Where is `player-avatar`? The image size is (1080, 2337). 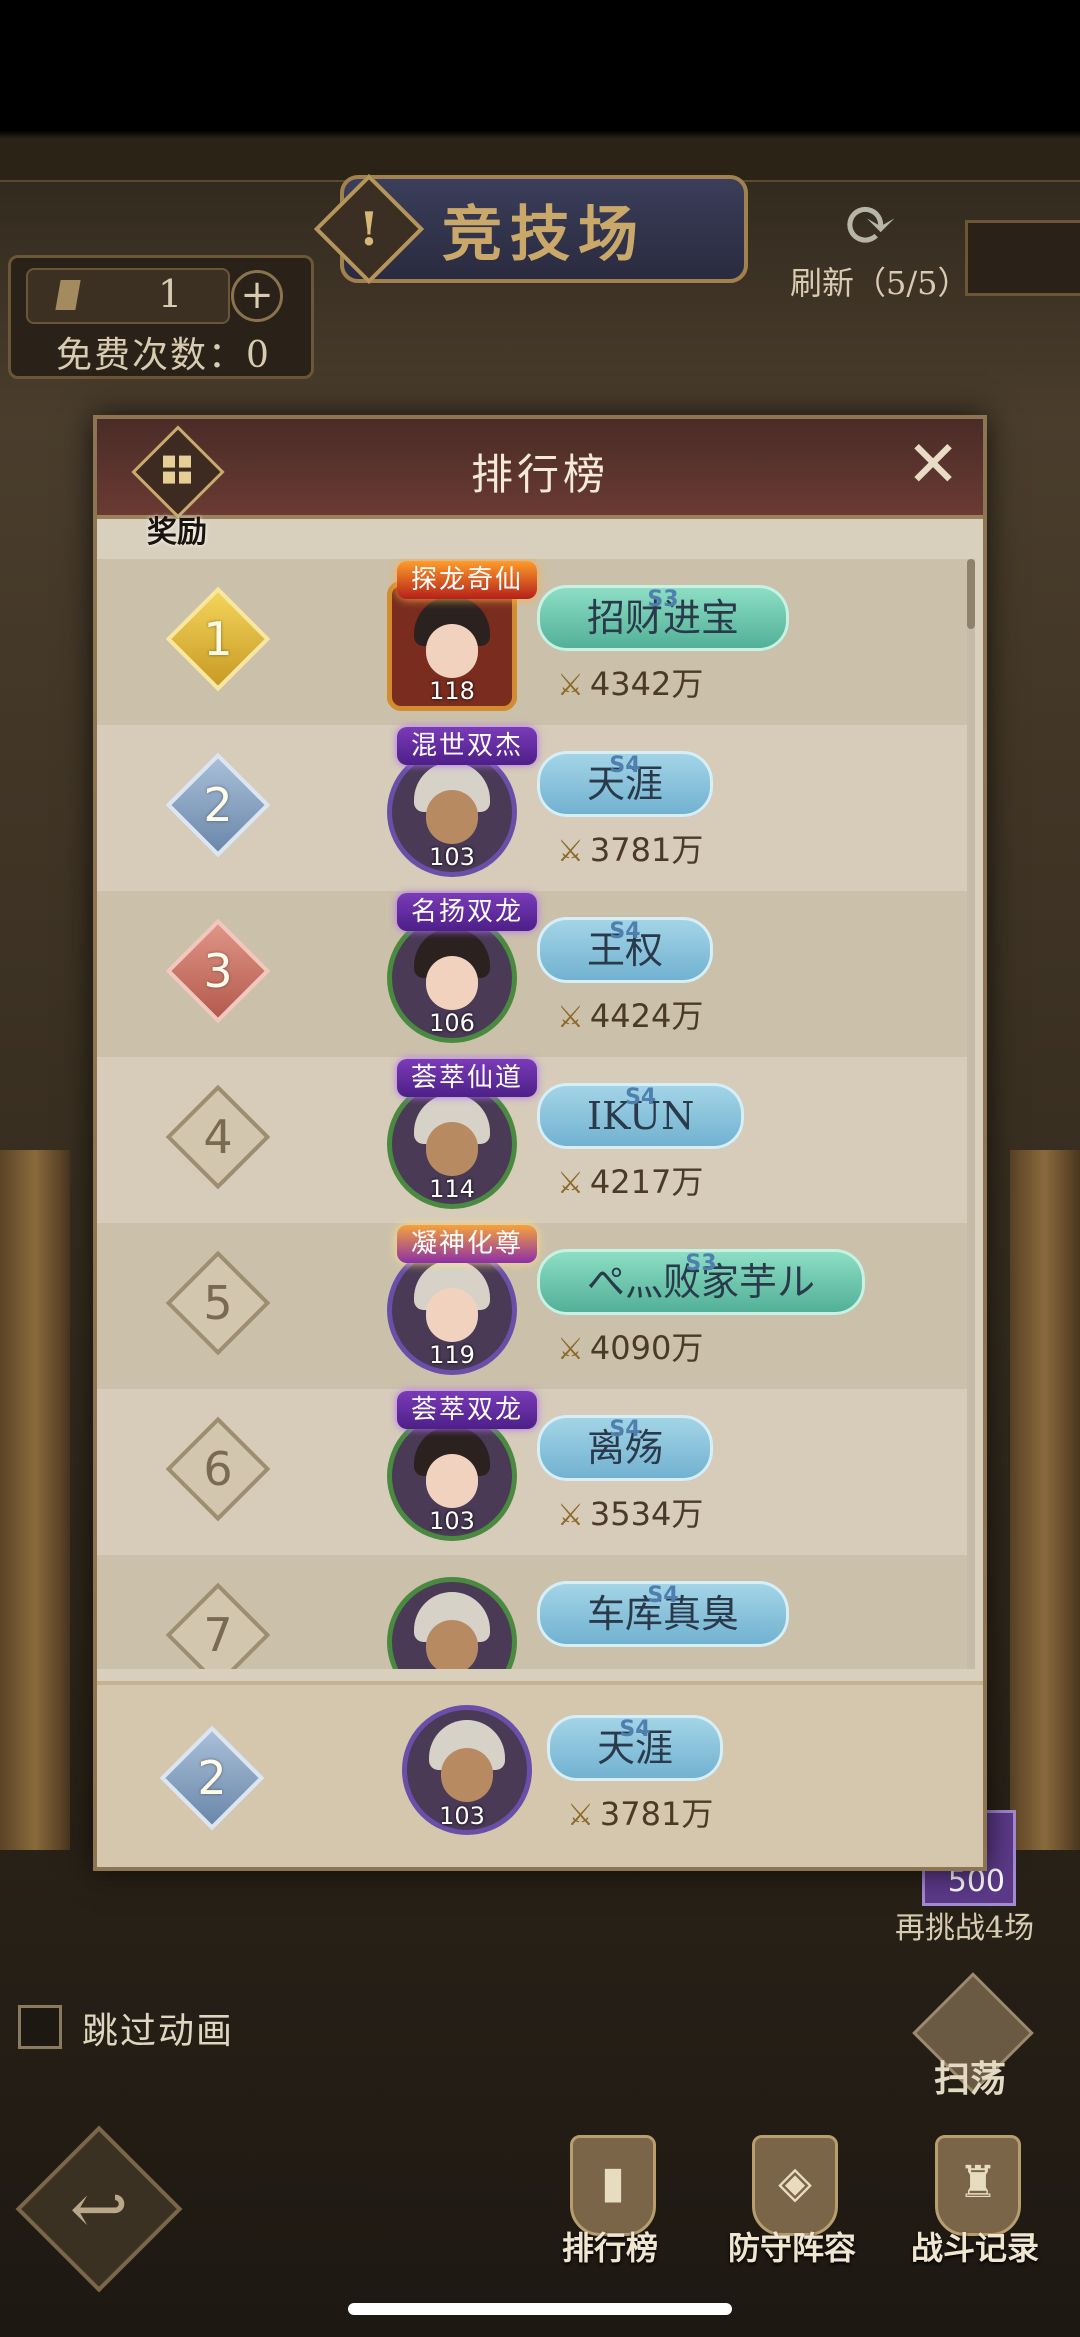
player-avatar is located at coordinates (452, 1623).